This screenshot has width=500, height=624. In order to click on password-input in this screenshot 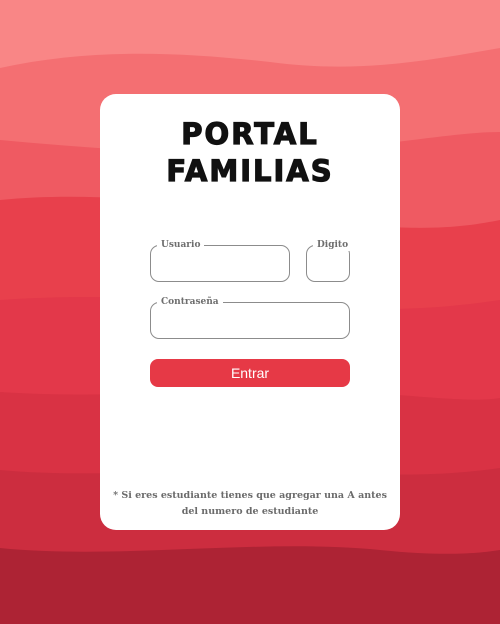, I will do `click(250, 320)`.